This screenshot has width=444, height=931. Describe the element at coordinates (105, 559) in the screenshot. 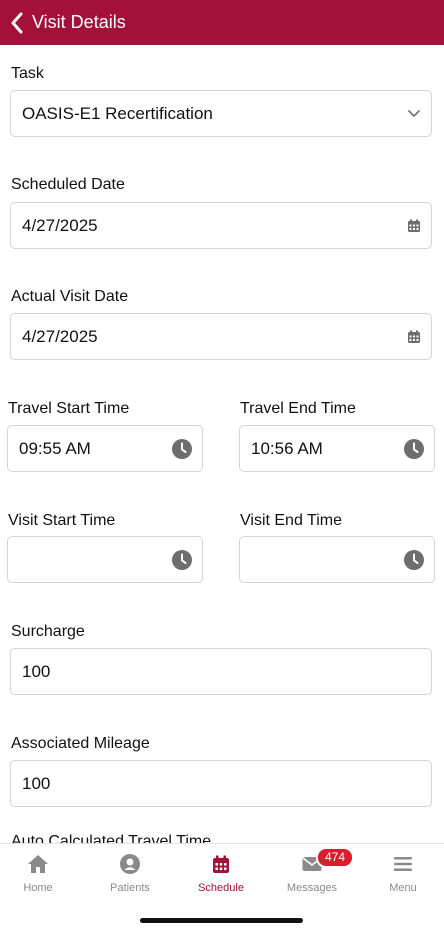

I see `visit-start-time-field` at that location.